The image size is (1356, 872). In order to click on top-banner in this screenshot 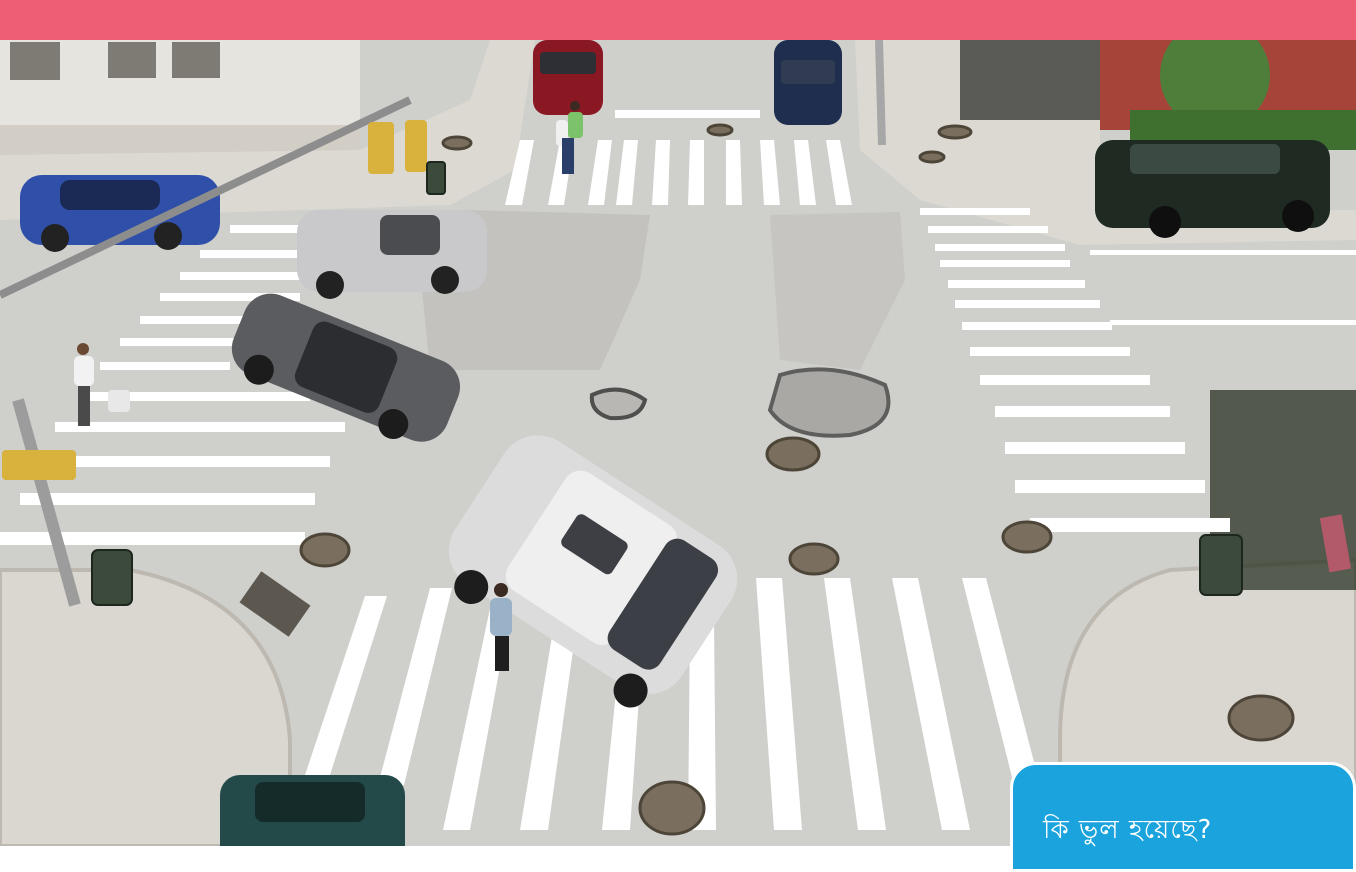, I will do `click(678, 20)`.